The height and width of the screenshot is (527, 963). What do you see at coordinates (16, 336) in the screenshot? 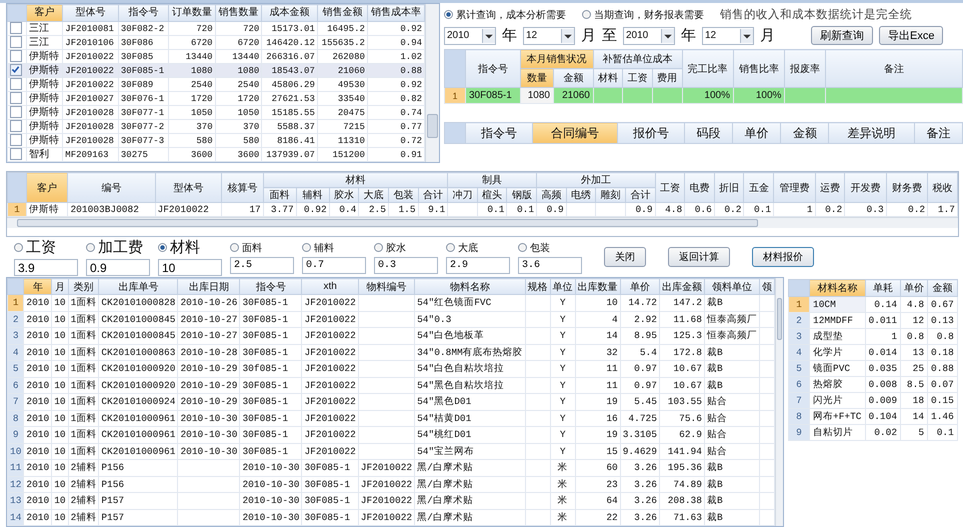
I see `row-number: 3` at bounding box center [16, 336].